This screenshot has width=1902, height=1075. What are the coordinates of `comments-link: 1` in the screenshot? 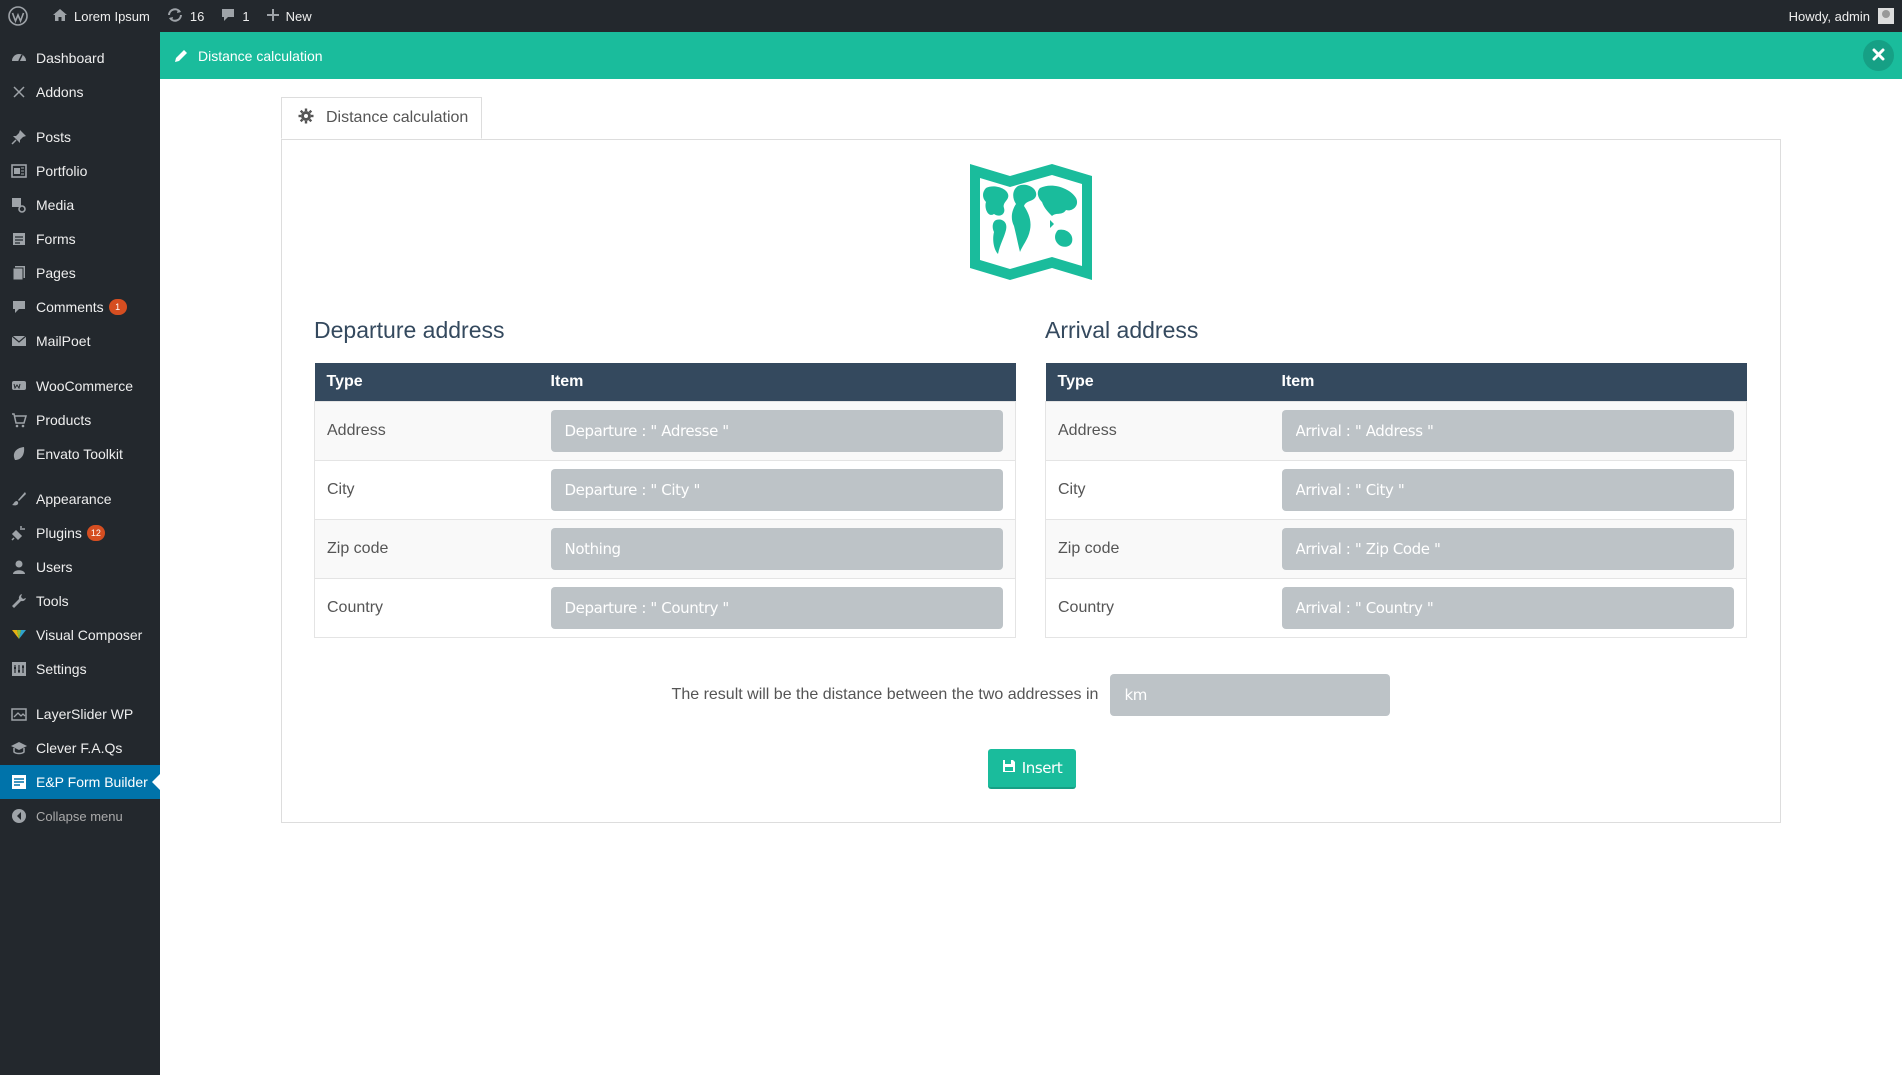 It's located at (234, 16).